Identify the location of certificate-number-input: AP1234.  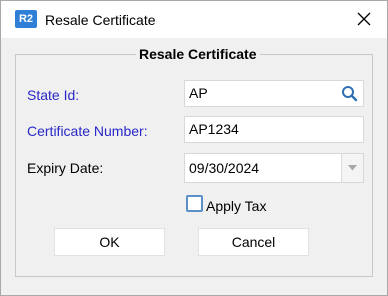
(274, 129).